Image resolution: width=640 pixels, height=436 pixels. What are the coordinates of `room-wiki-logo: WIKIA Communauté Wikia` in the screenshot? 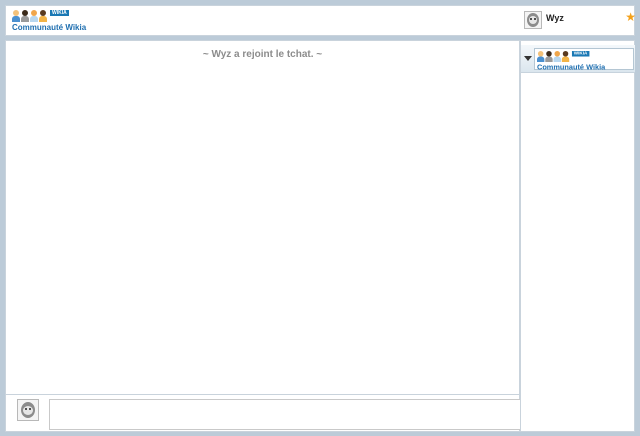 It's located at (584, 60).